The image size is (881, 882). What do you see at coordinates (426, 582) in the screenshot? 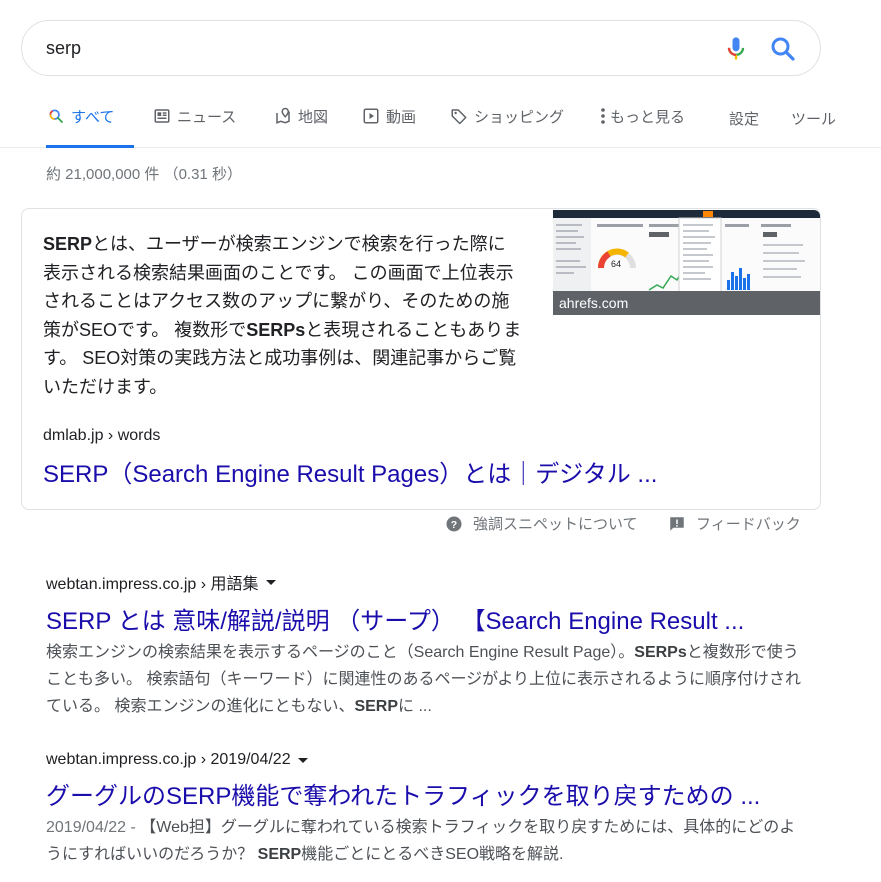
I see `result-cite: webtan.impress.co.jp › 用語集` at bounding box center [426, 582].